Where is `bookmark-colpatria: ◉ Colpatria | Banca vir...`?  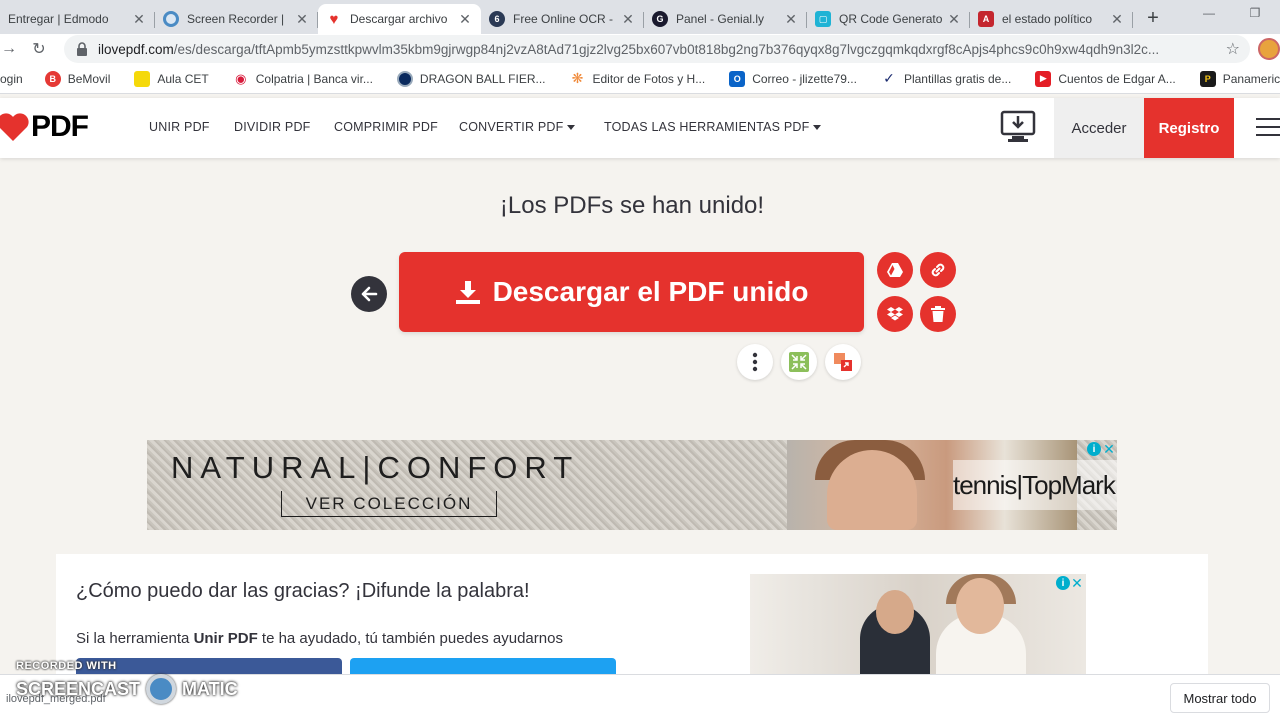 bookmark-colpatria: ◉ Colpatria | Banca vir... is located at coordinates (302, 78).